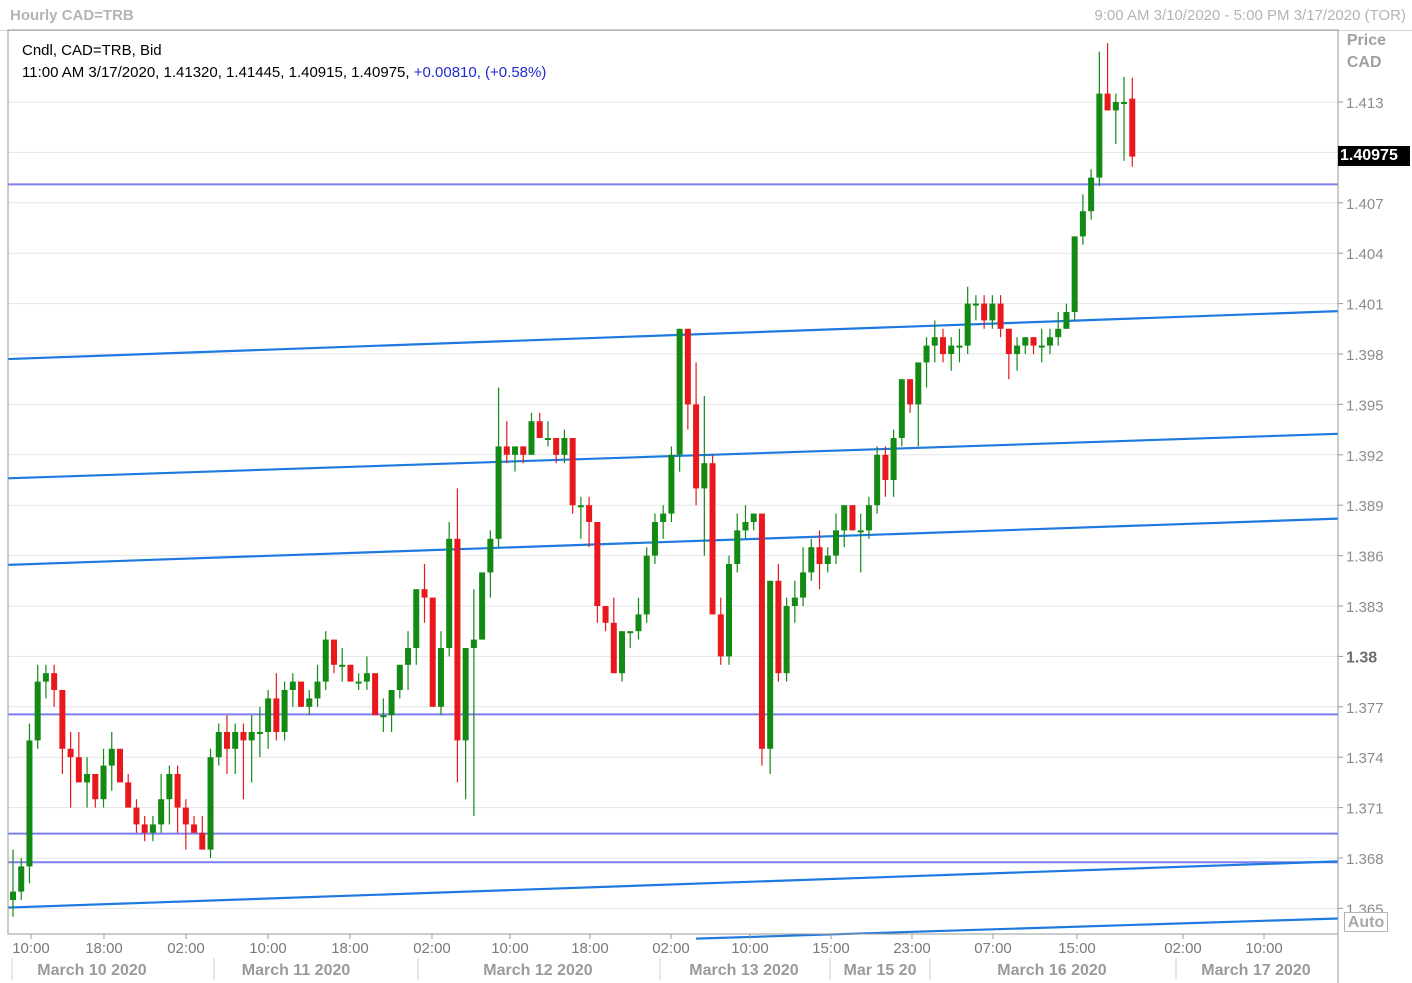 This screenshot has height=983, width=1412. I want to click on price-tick-label: 1.392, so click(1365, 456).